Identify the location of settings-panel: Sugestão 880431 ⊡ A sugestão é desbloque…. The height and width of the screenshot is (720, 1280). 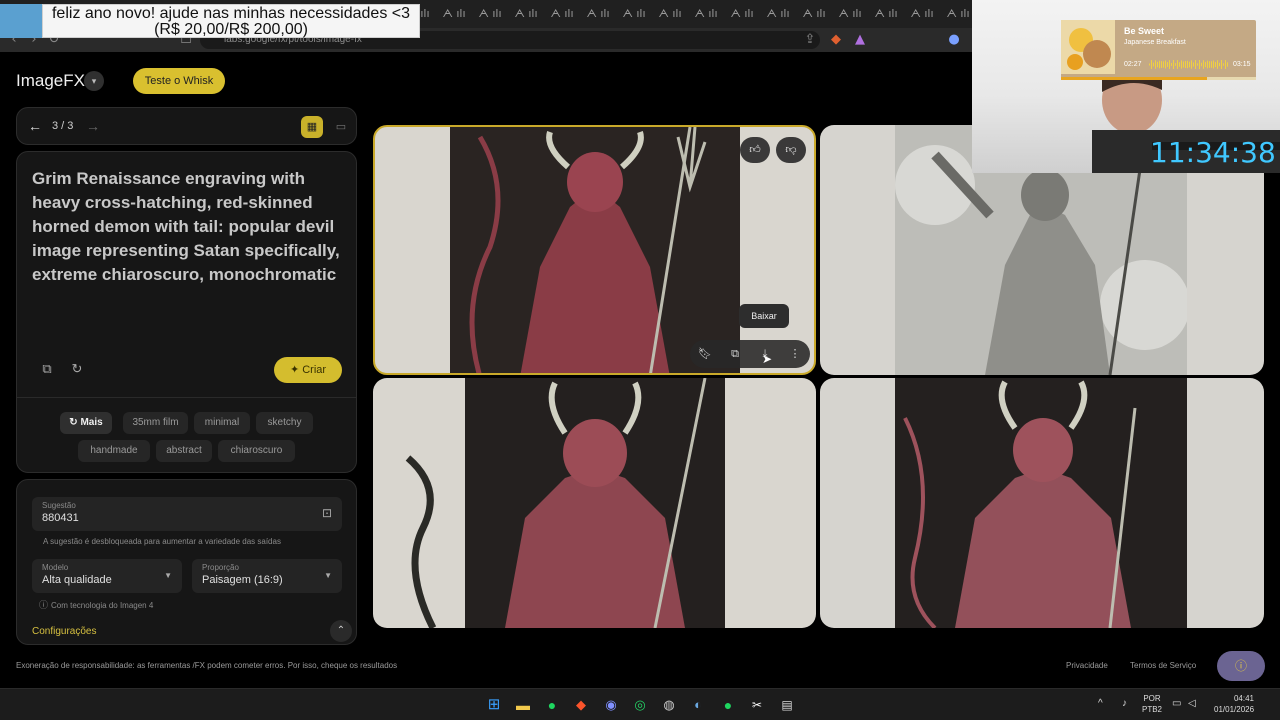
(186, 562).